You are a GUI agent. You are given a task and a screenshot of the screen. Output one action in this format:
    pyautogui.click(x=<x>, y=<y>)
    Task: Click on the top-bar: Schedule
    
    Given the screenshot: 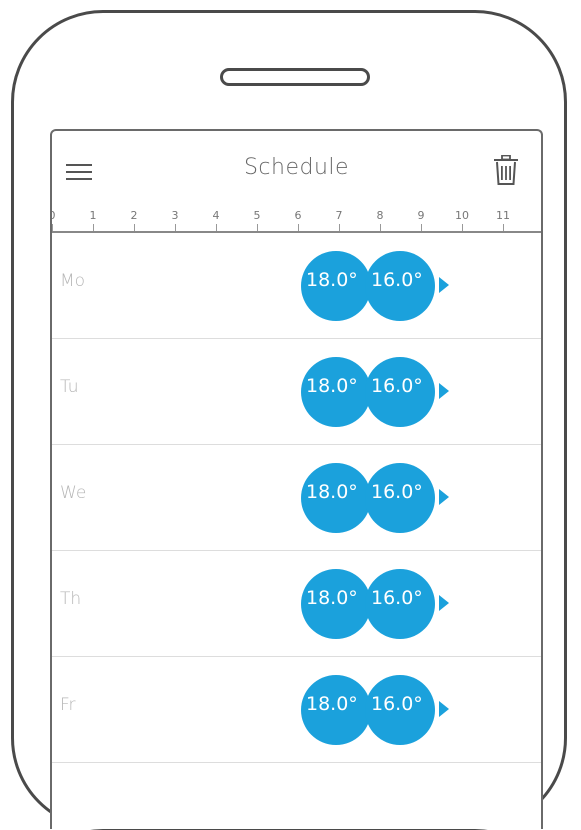 What is the action you would take?
    pyautogui.click(x=296, y=170)
    